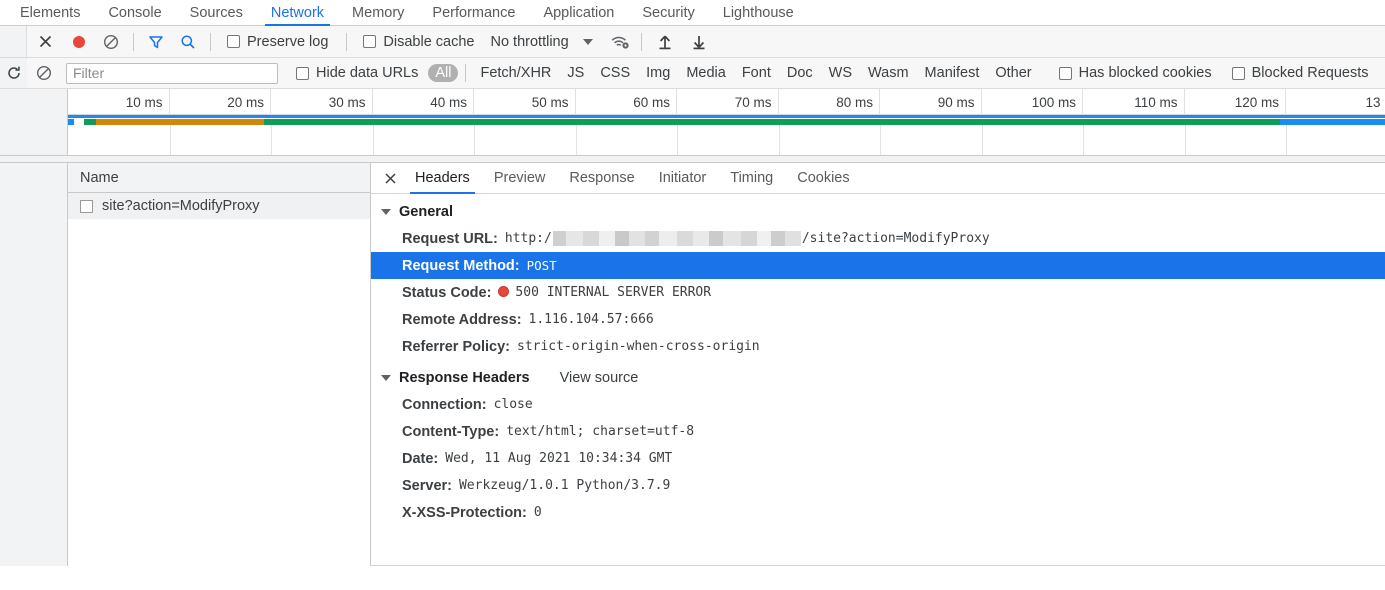  I want to click on blocked-requests-box, so click(1238, 73).